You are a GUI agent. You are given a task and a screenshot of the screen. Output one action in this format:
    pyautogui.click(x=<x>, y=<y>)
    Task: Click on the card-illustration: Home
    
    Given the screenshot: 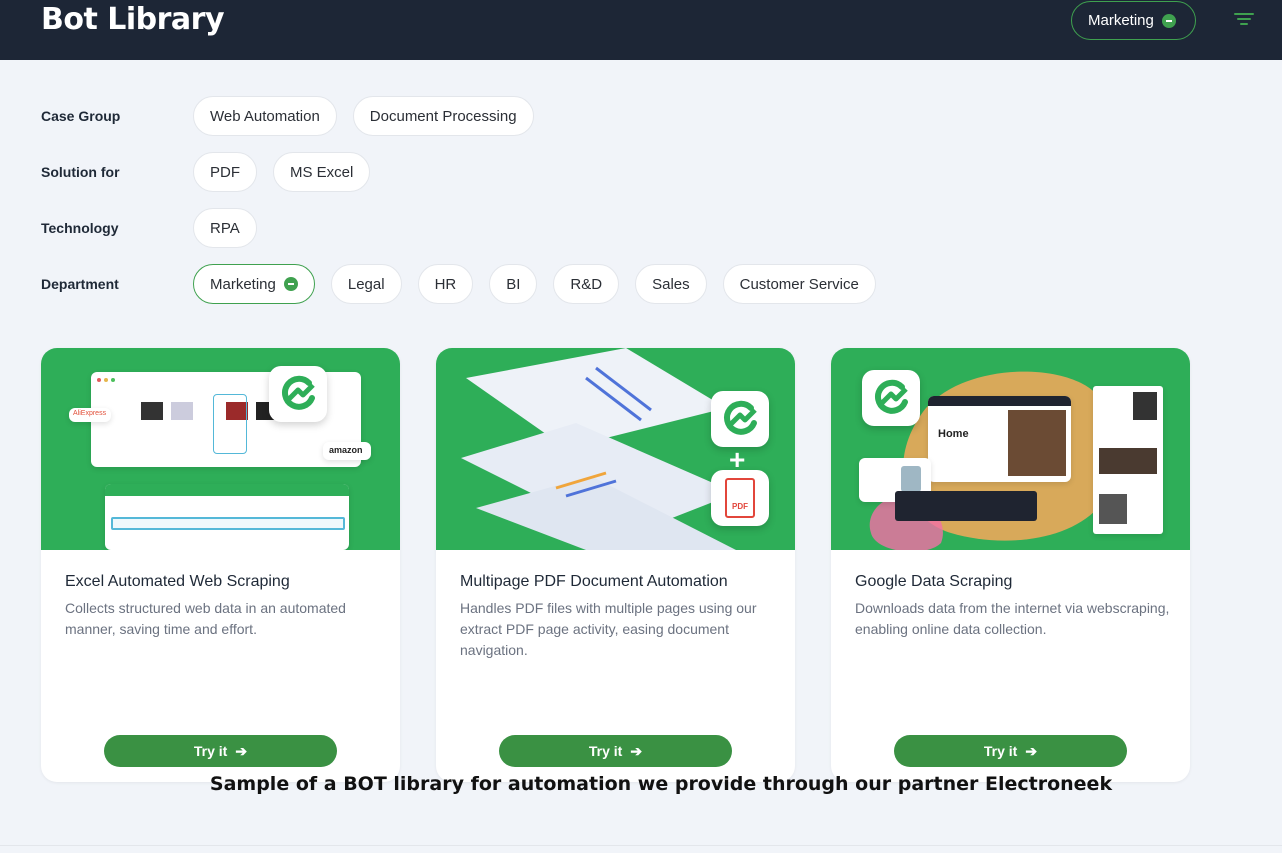 What is the action you would take?
    pyautogui.click(x=1010, y=449)
    